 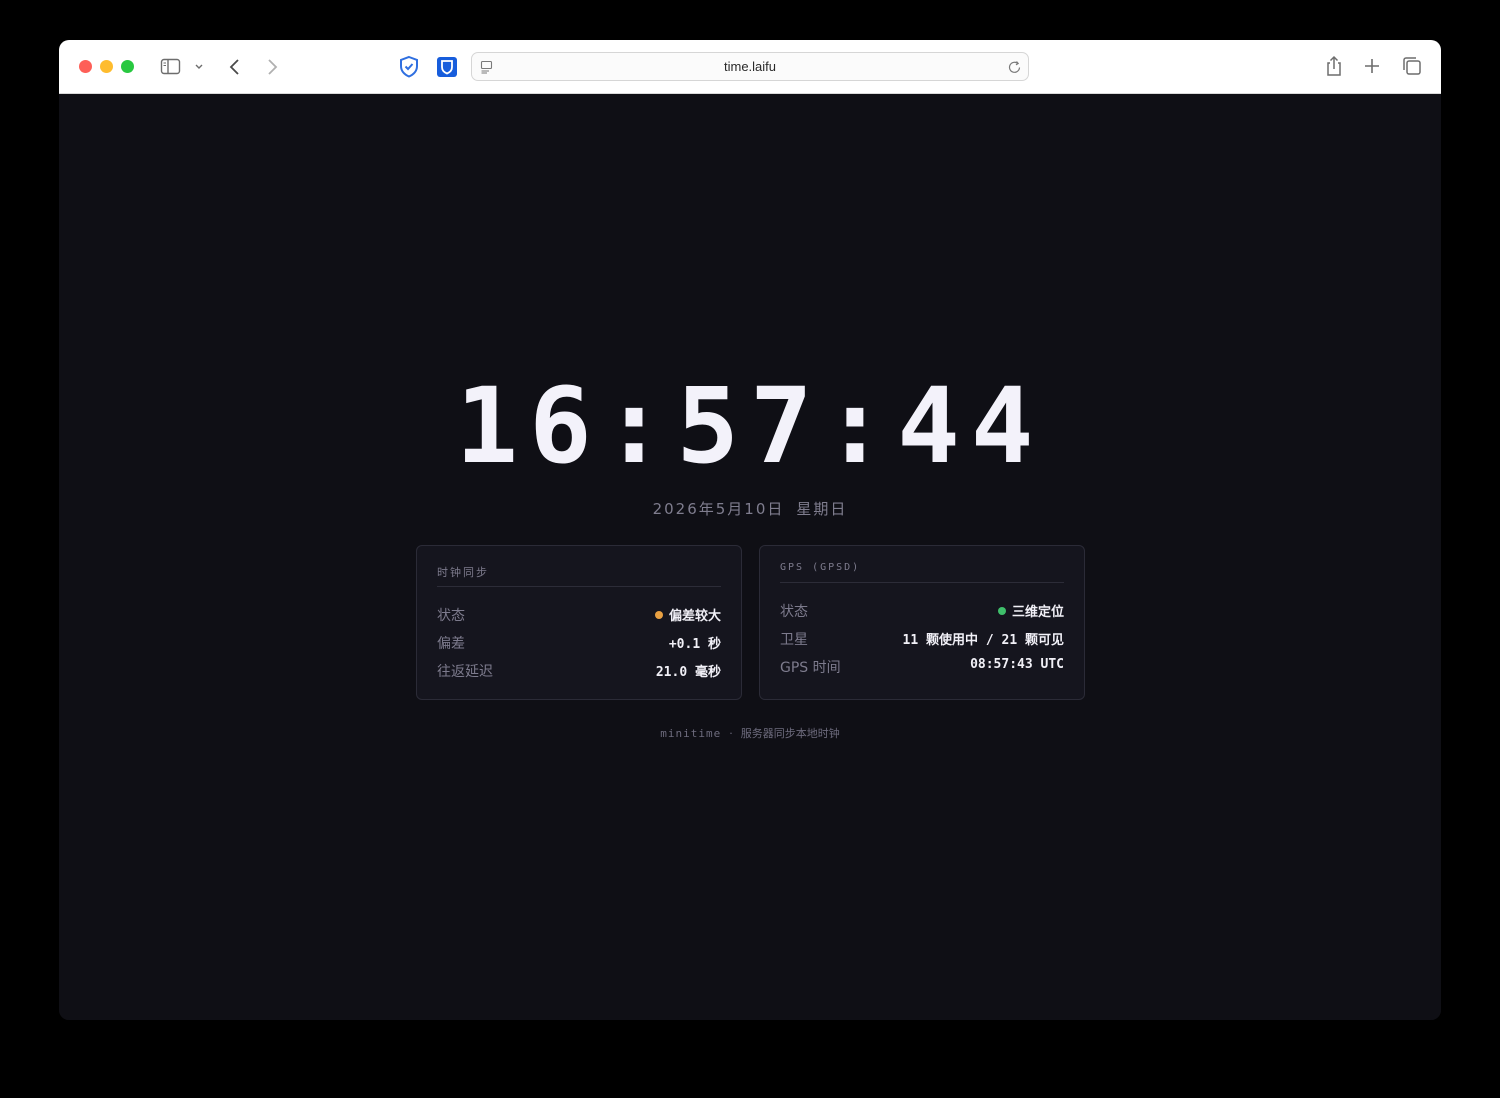 What do you see at coordinates (922, 666) in the screenshot?
I see `gps-time-row: GPS 时间 08:57:43 UTC` at bounding box center [922, 666].